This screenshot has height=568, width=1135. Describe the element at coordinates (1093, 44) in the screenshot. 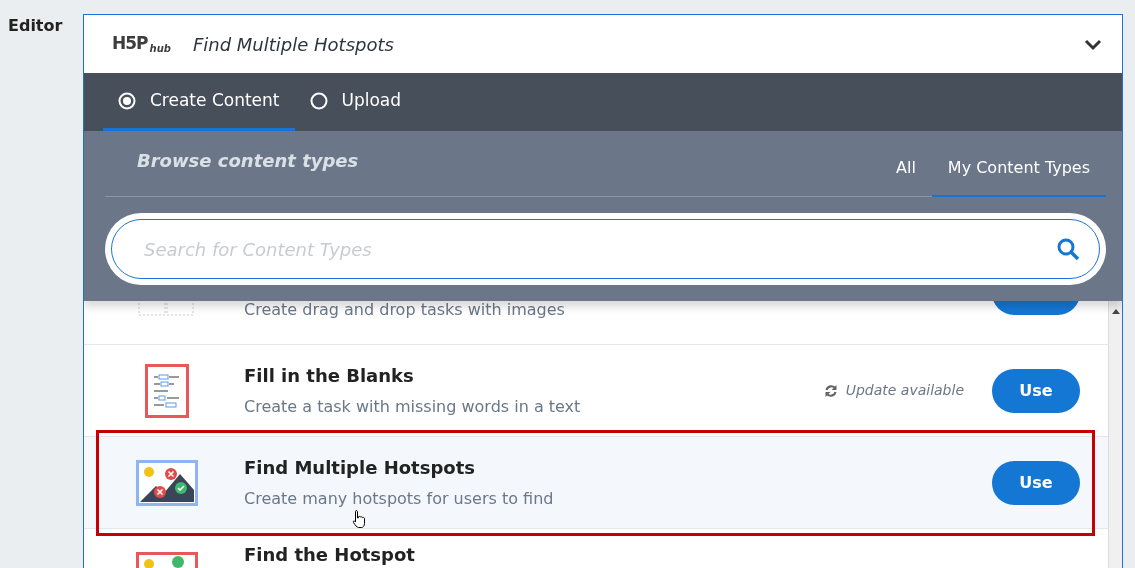

I see `chevron-icon` at that location.